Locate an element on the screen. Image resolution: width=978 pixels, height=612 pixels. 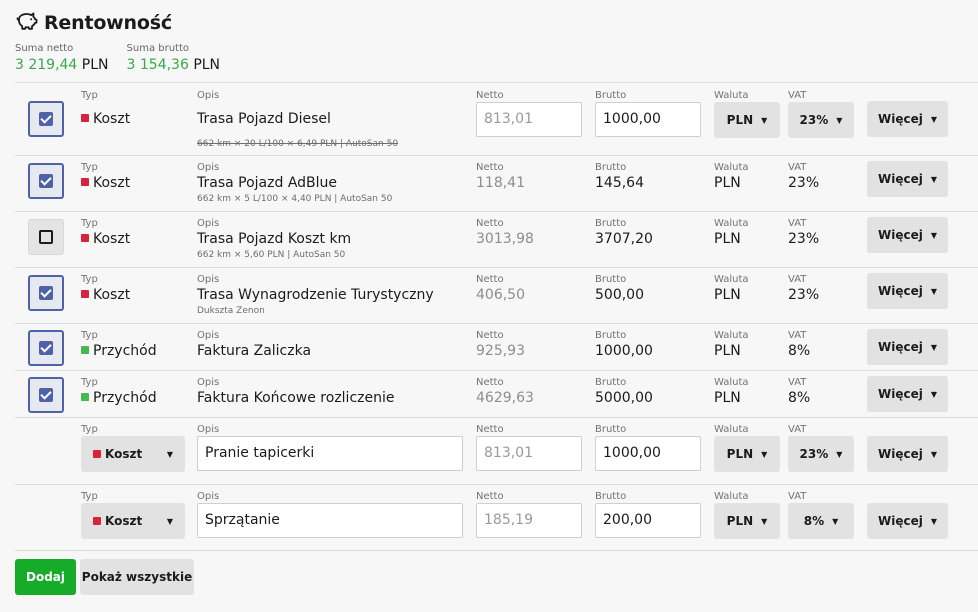
show-all-button: Pokaż wszystkie is located at coordinates (137, 577).